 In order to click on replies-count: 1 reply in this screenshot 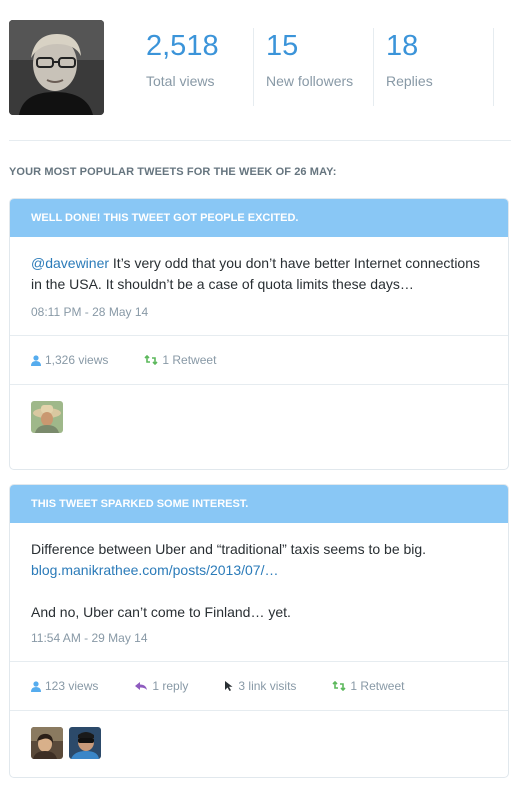, I will do `click(170, 686)`.